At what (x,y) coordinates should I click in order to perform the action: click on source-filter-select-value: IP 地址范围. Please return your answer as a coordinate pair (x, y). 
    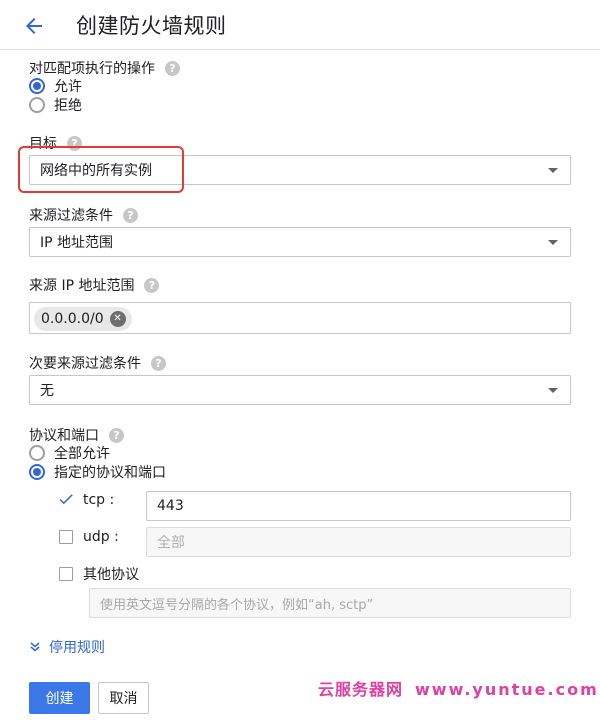
    Looking at the image, I should click on (77, 243).